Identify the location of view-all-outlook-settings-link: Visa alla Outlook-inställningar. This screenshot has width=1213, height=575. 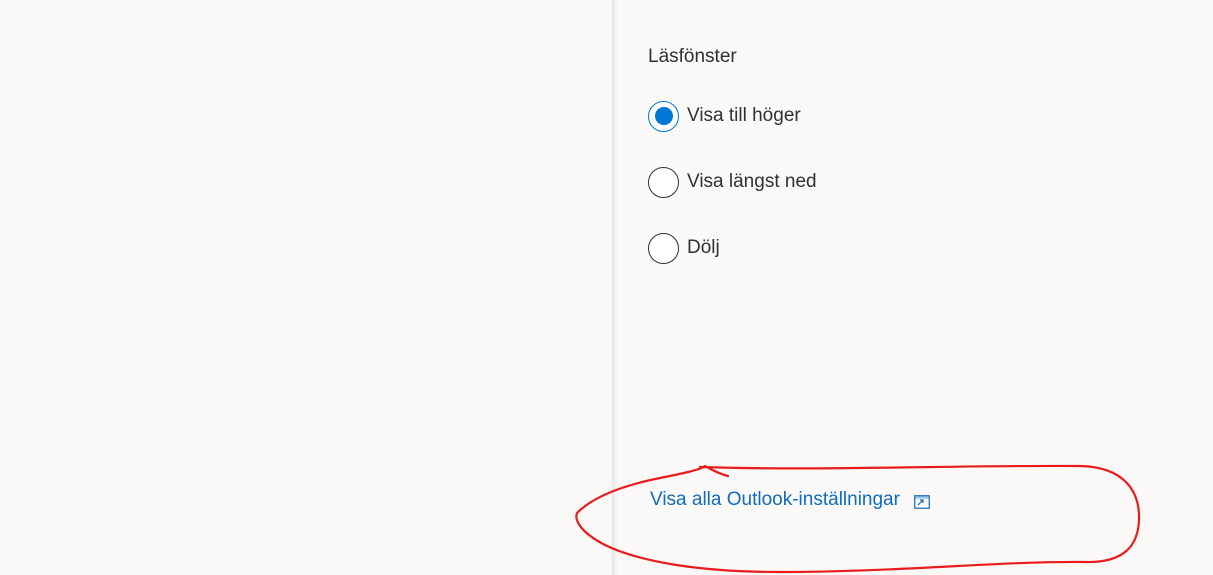
(790, 500).